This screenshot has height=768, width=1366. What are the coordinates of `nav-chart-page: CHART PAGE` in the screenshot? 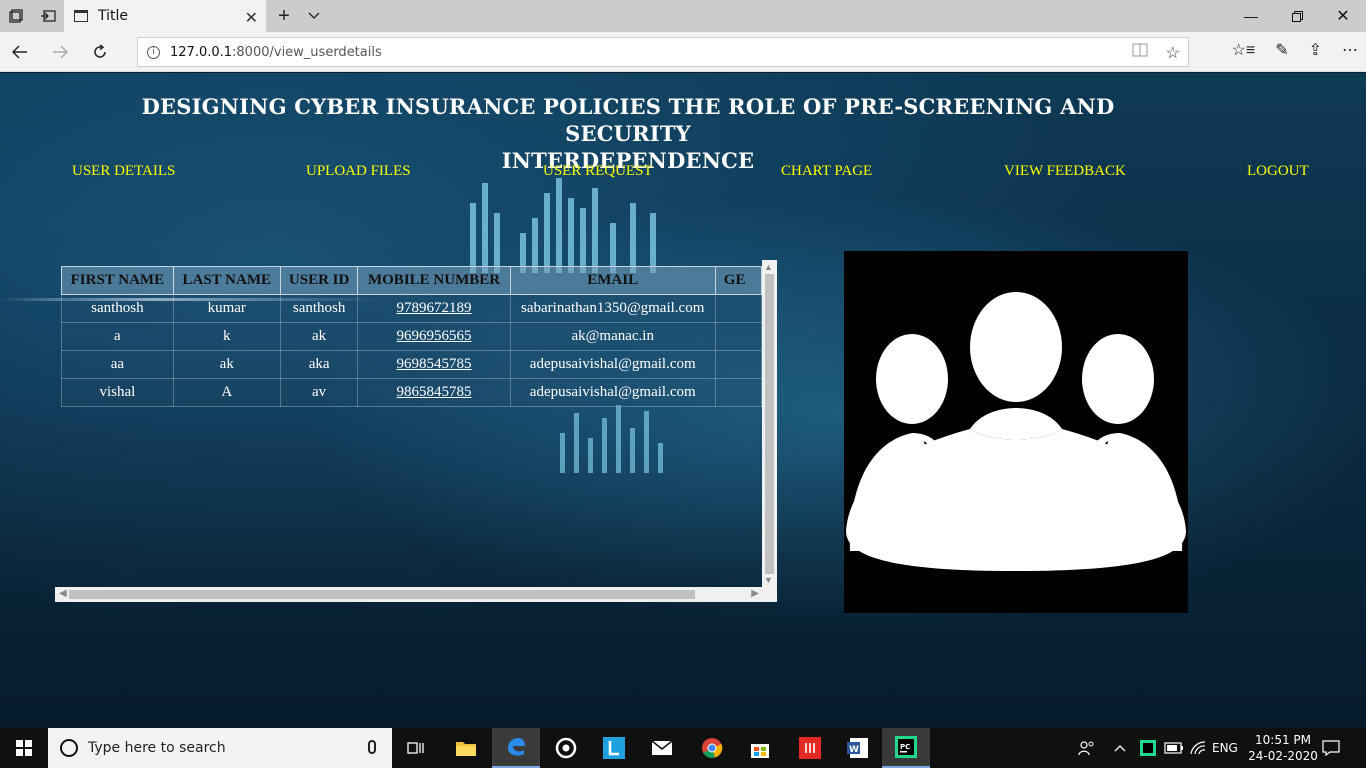 It's located at (826, 171).